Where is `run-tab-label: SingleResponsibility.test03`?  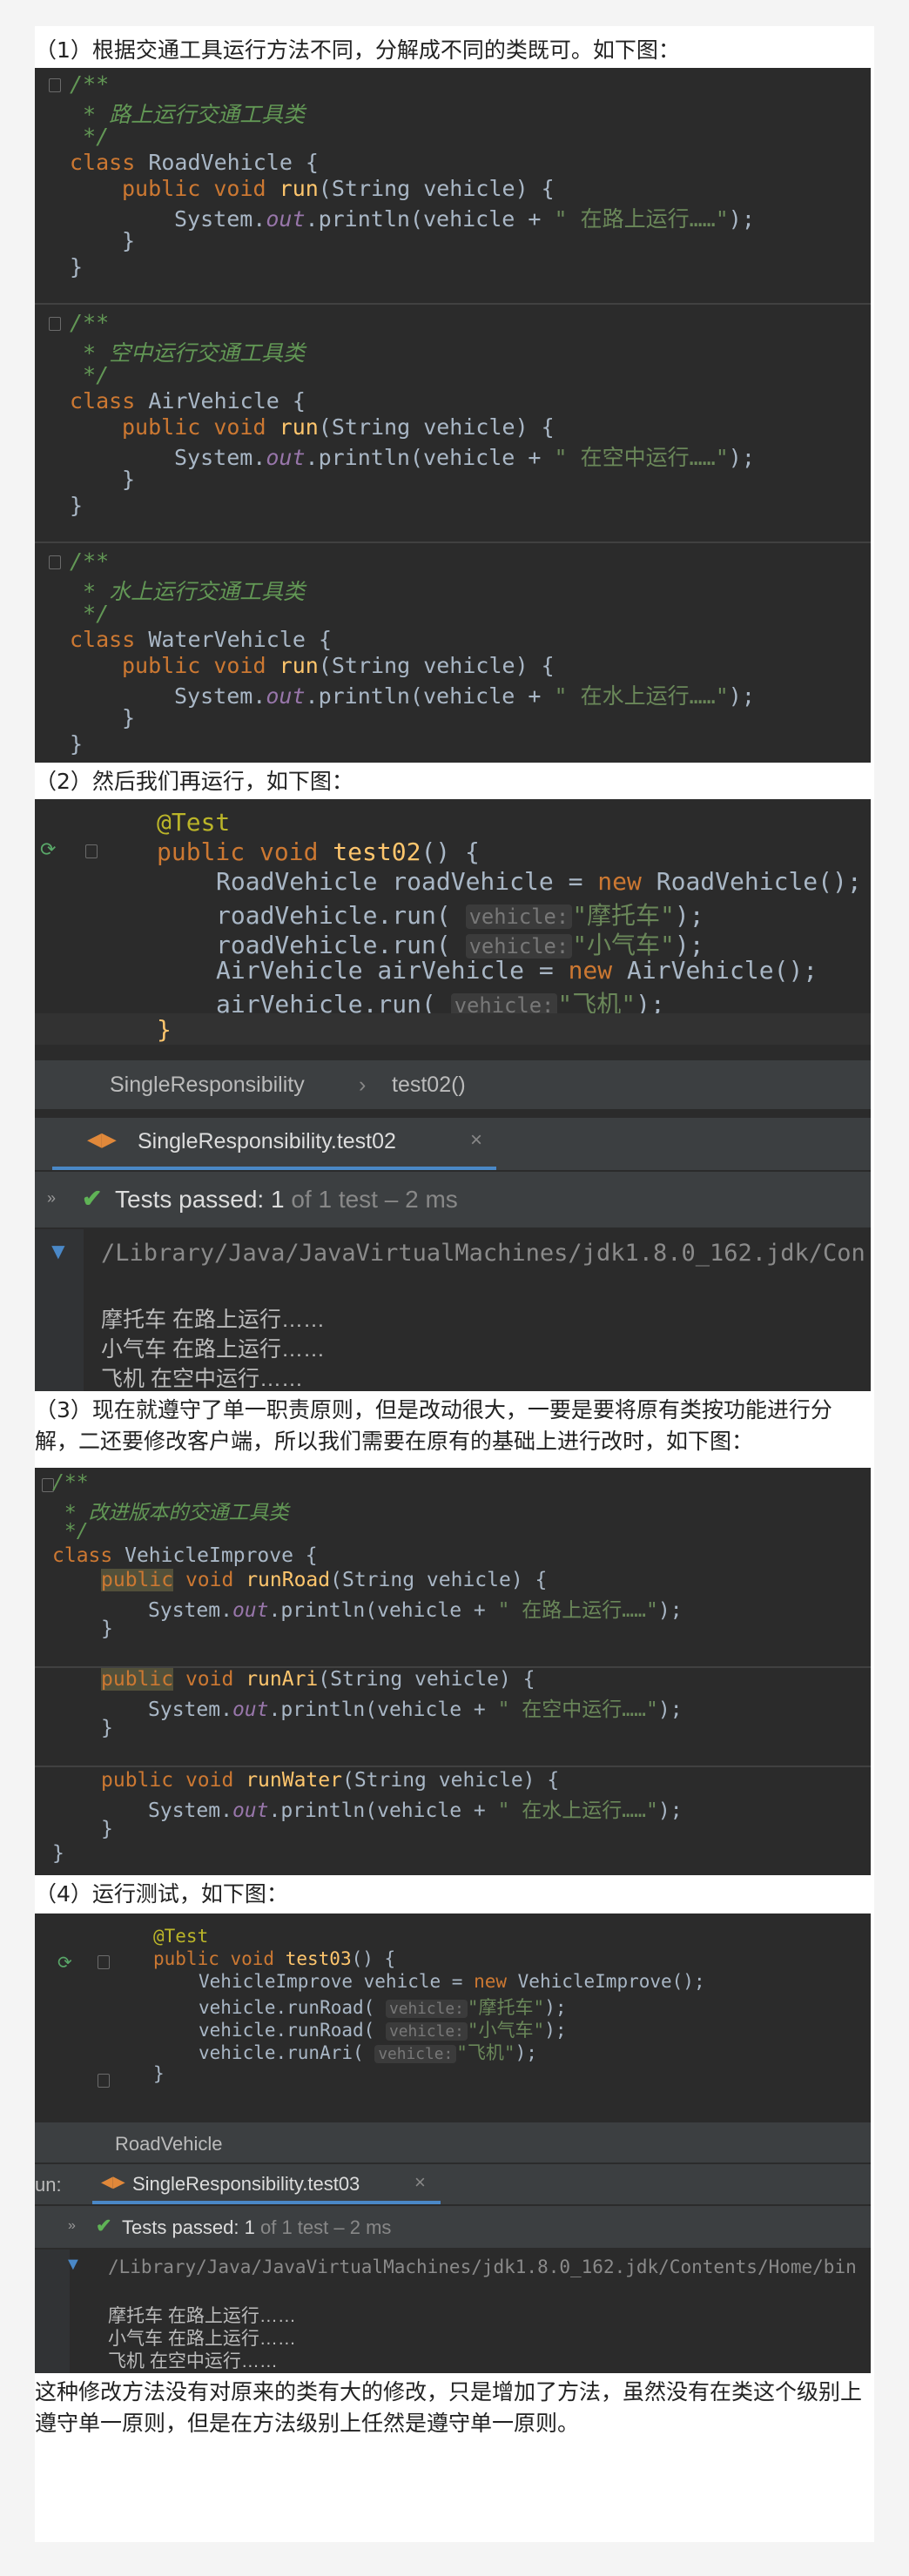 run-tab-label: SingleResponsibility.test03 is located at coordinates (246, 2184).